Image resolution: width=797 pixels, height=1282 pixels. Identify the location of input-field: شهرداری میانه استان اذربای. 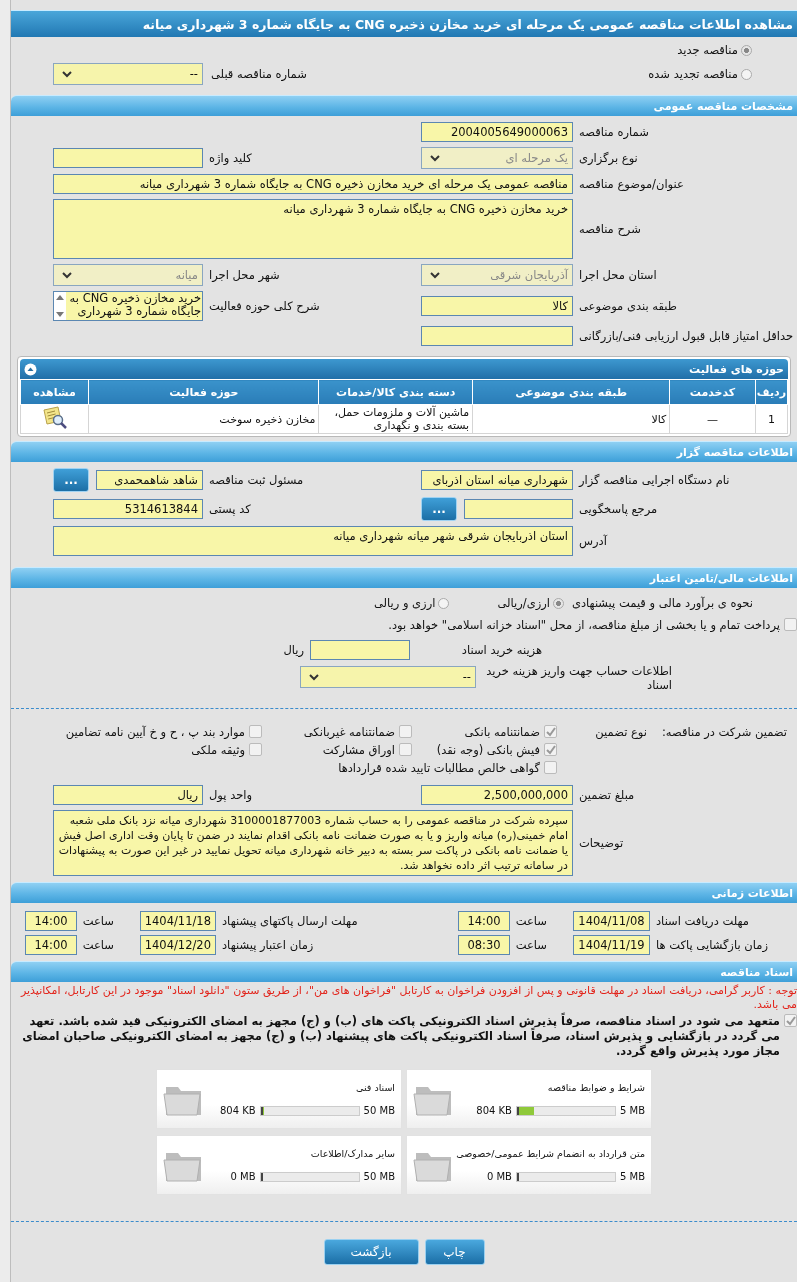
(497, 480).